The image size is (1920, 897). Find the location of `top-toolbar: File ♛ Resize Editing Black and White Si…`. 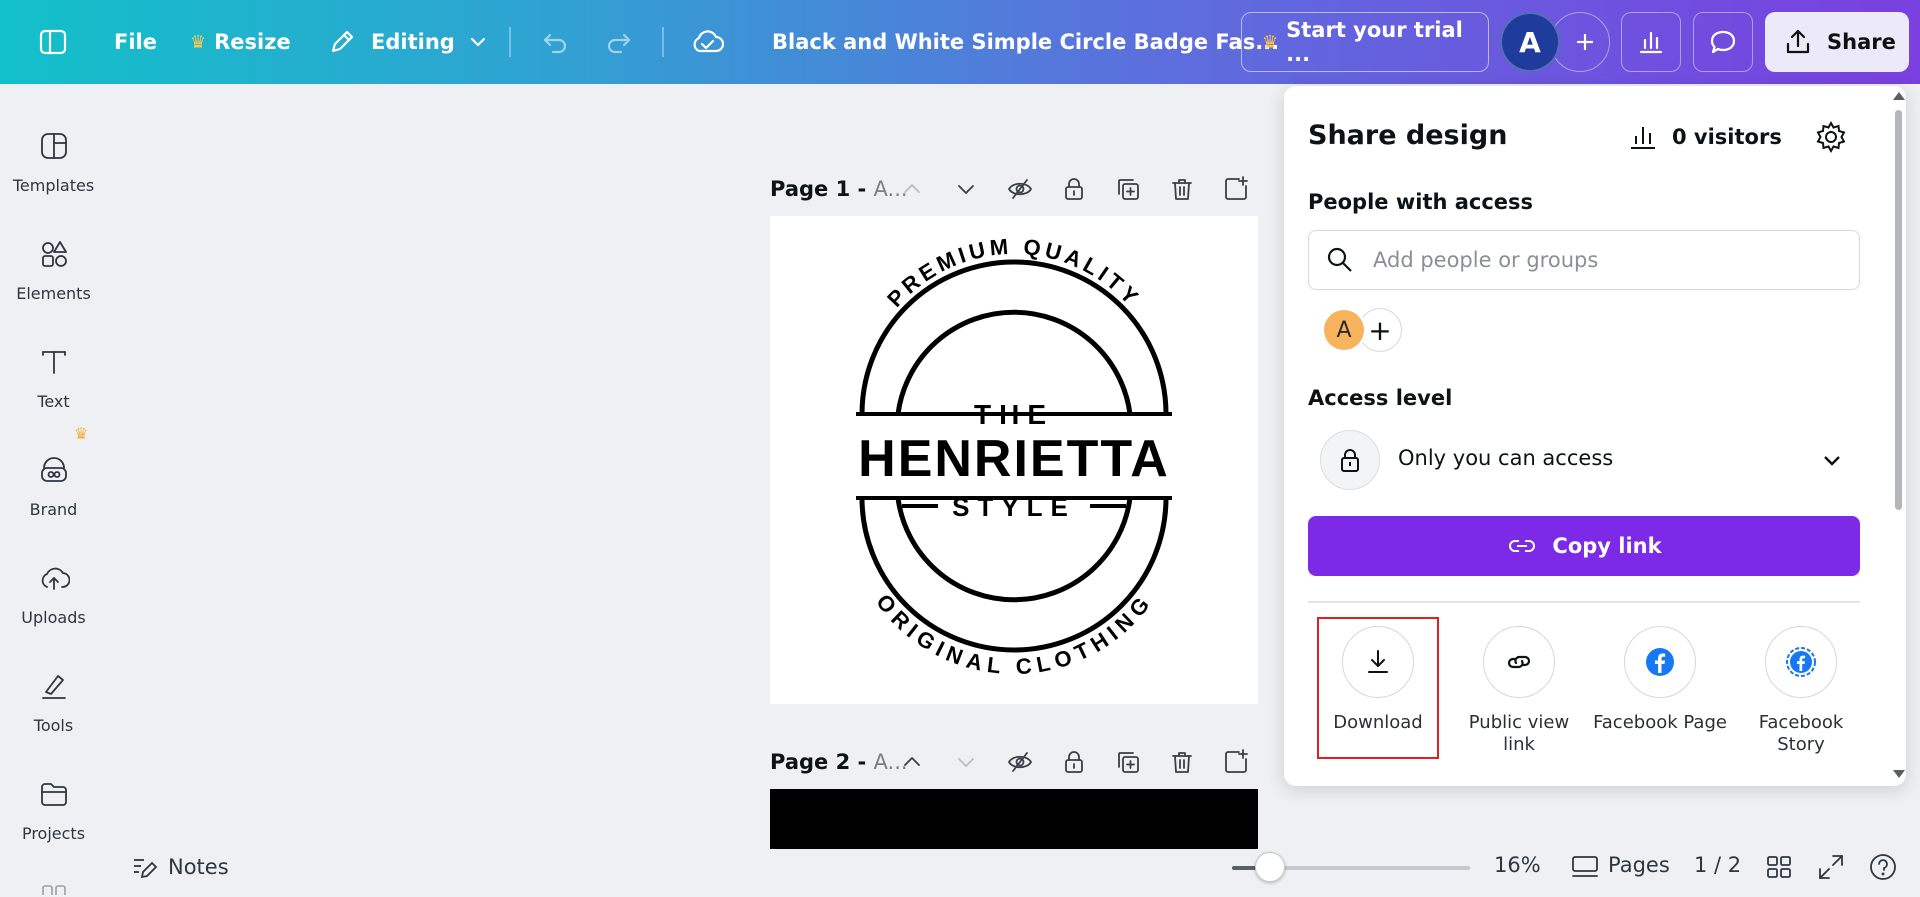

top-toolbar: File ♛ Resize Editing Black and White Si… is located at coordinates (960, 42).